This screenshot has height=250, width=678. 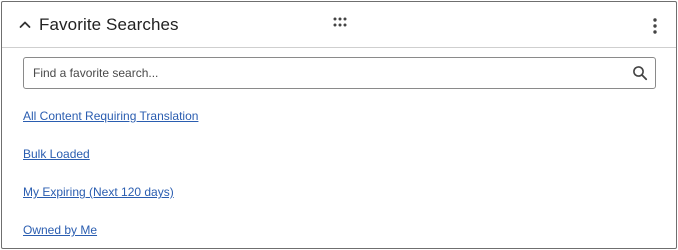 I want to click on favorite-link-owned-by-me: Owned by Me, so click(x=60, y=230).